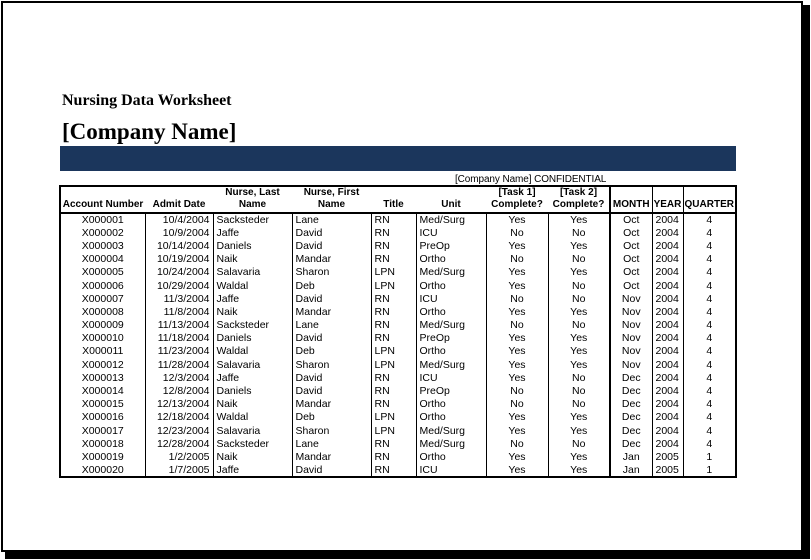 The image size is (811, 560). What do you see at coordinates (102, 220) in the screenshot?
I see `cell-account-number: X000001` at bounding box center [102, 220].